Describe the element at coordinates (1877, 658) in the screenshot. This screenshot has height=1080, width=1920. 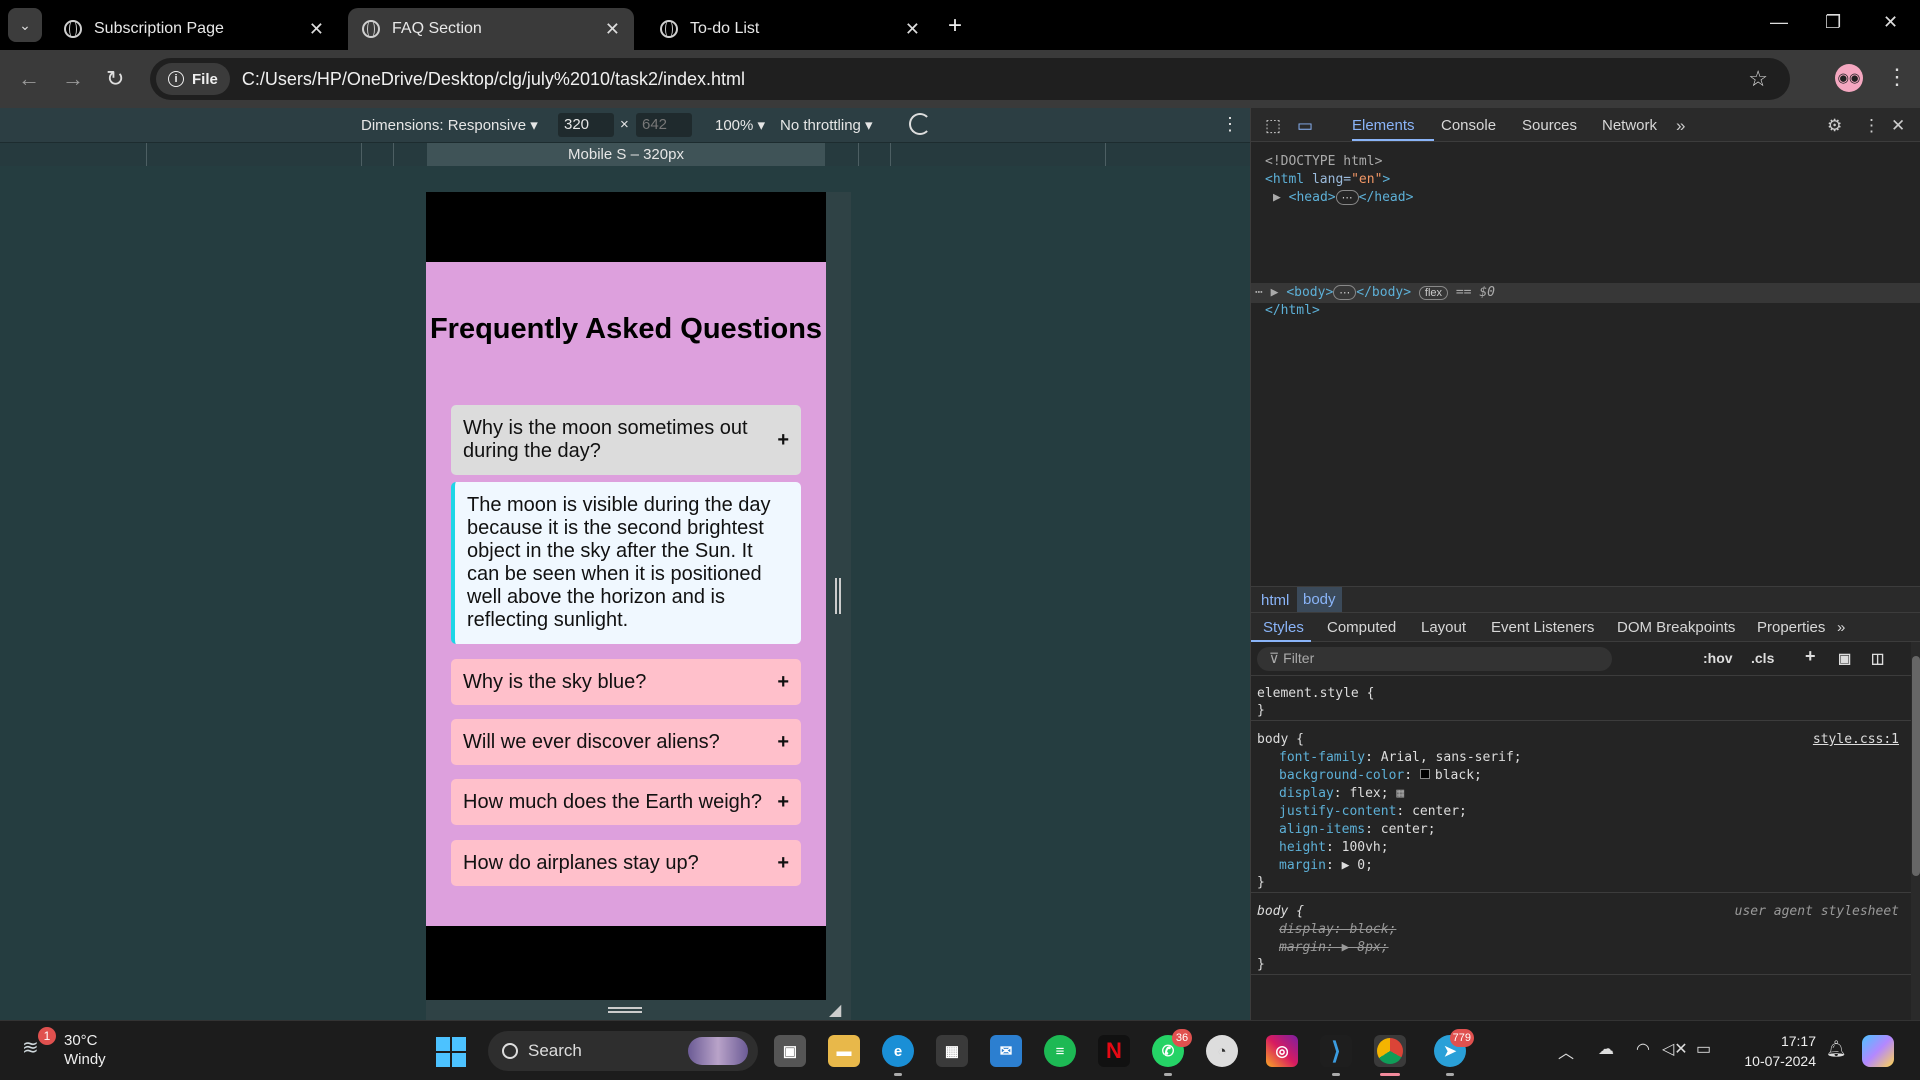
I see `sidebar-toggle-icon: ◫` at that location.